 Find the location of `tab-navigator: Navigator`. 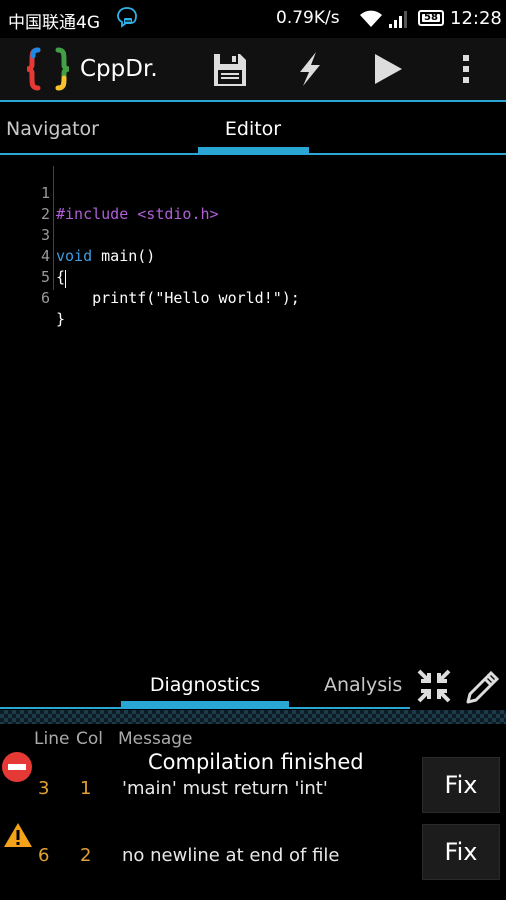

tab-navigator: Navigator is located at coordinates (52, 129).